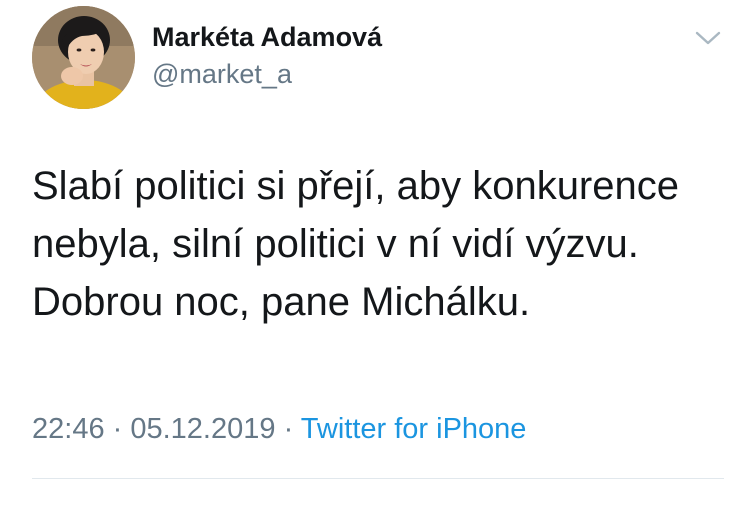 This screenshot has width=750, height=507. I want to click on avatar-image, so click(83, 57).